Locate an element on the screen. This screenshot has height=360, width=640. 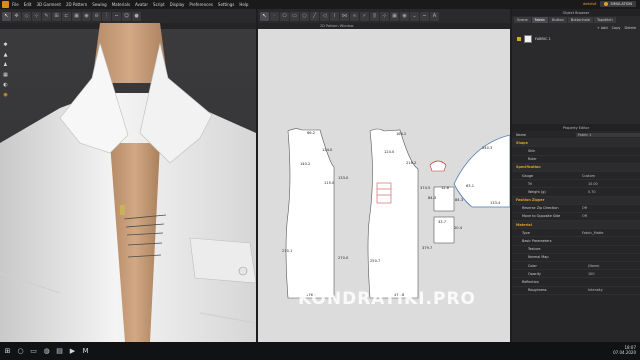
property-name-value: Fabric 1 is located at coordinates (608, 134).